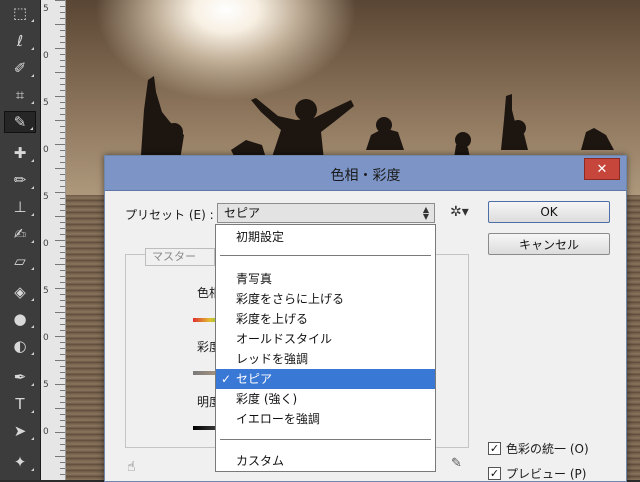 Image resolution: width=640 pixels, height=482 pixels. Describe the element at coordinates (547, 449) in the screenshot. I see `colorize-label: 色彩の統一 (O)` at that location.